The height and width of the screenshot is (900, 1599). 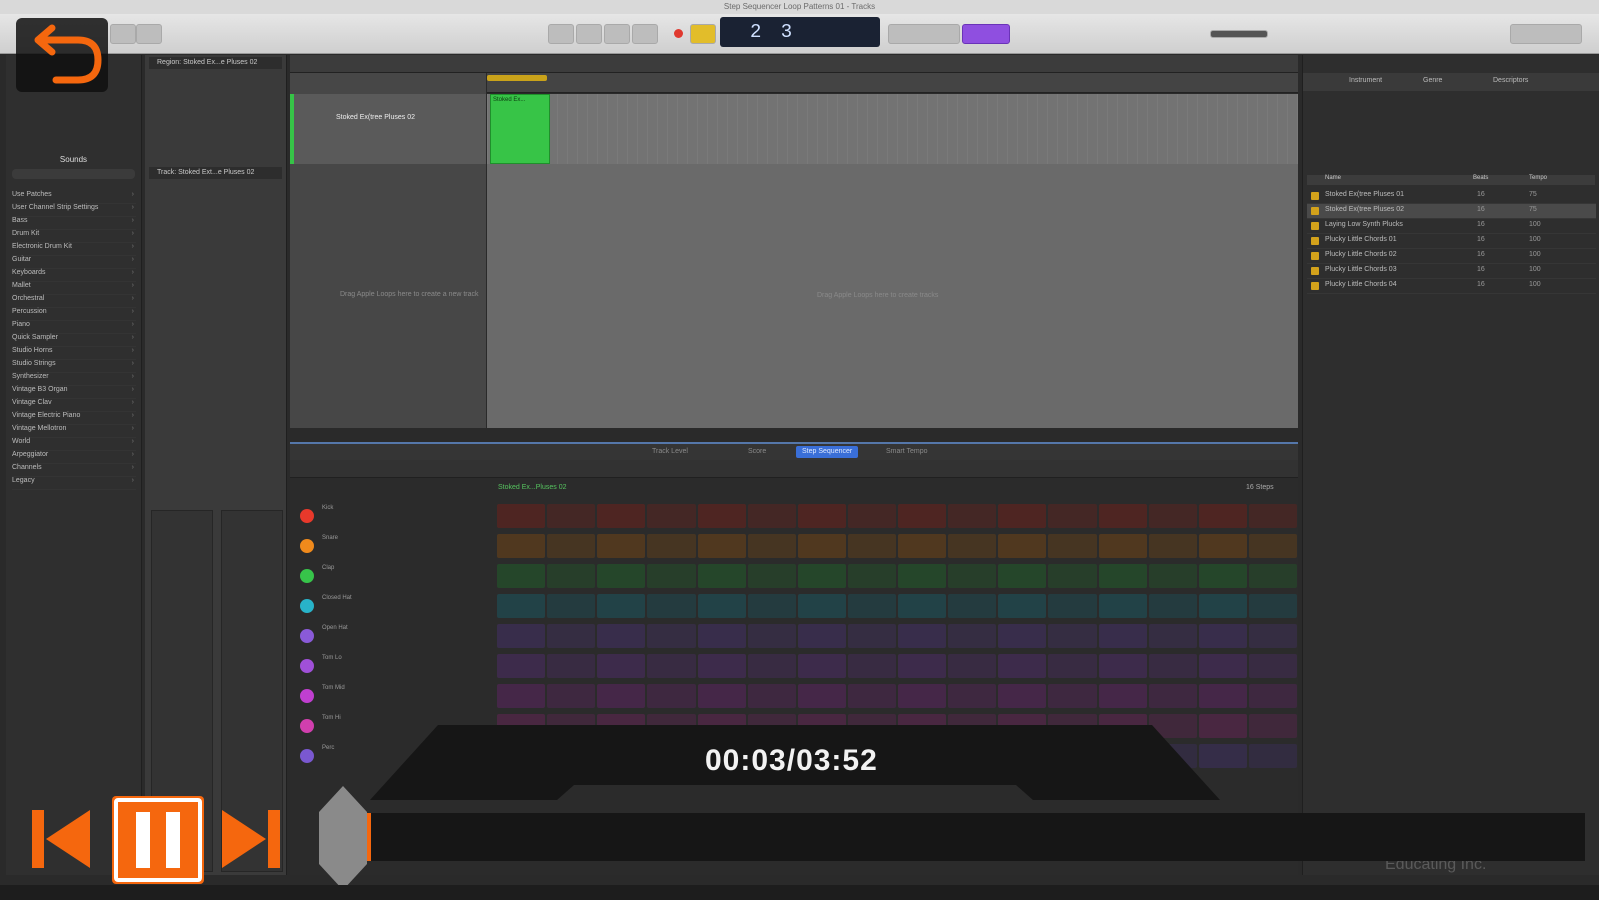 I want to click on library-search-input, so click(x=73, y=174).